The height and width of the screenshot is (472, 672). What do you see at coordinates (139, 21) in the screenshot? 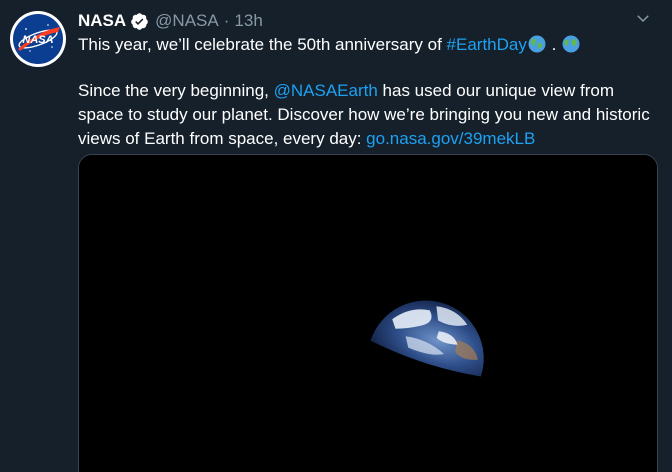
I see `verified-badge-icon` at bounding box center [139, 21].